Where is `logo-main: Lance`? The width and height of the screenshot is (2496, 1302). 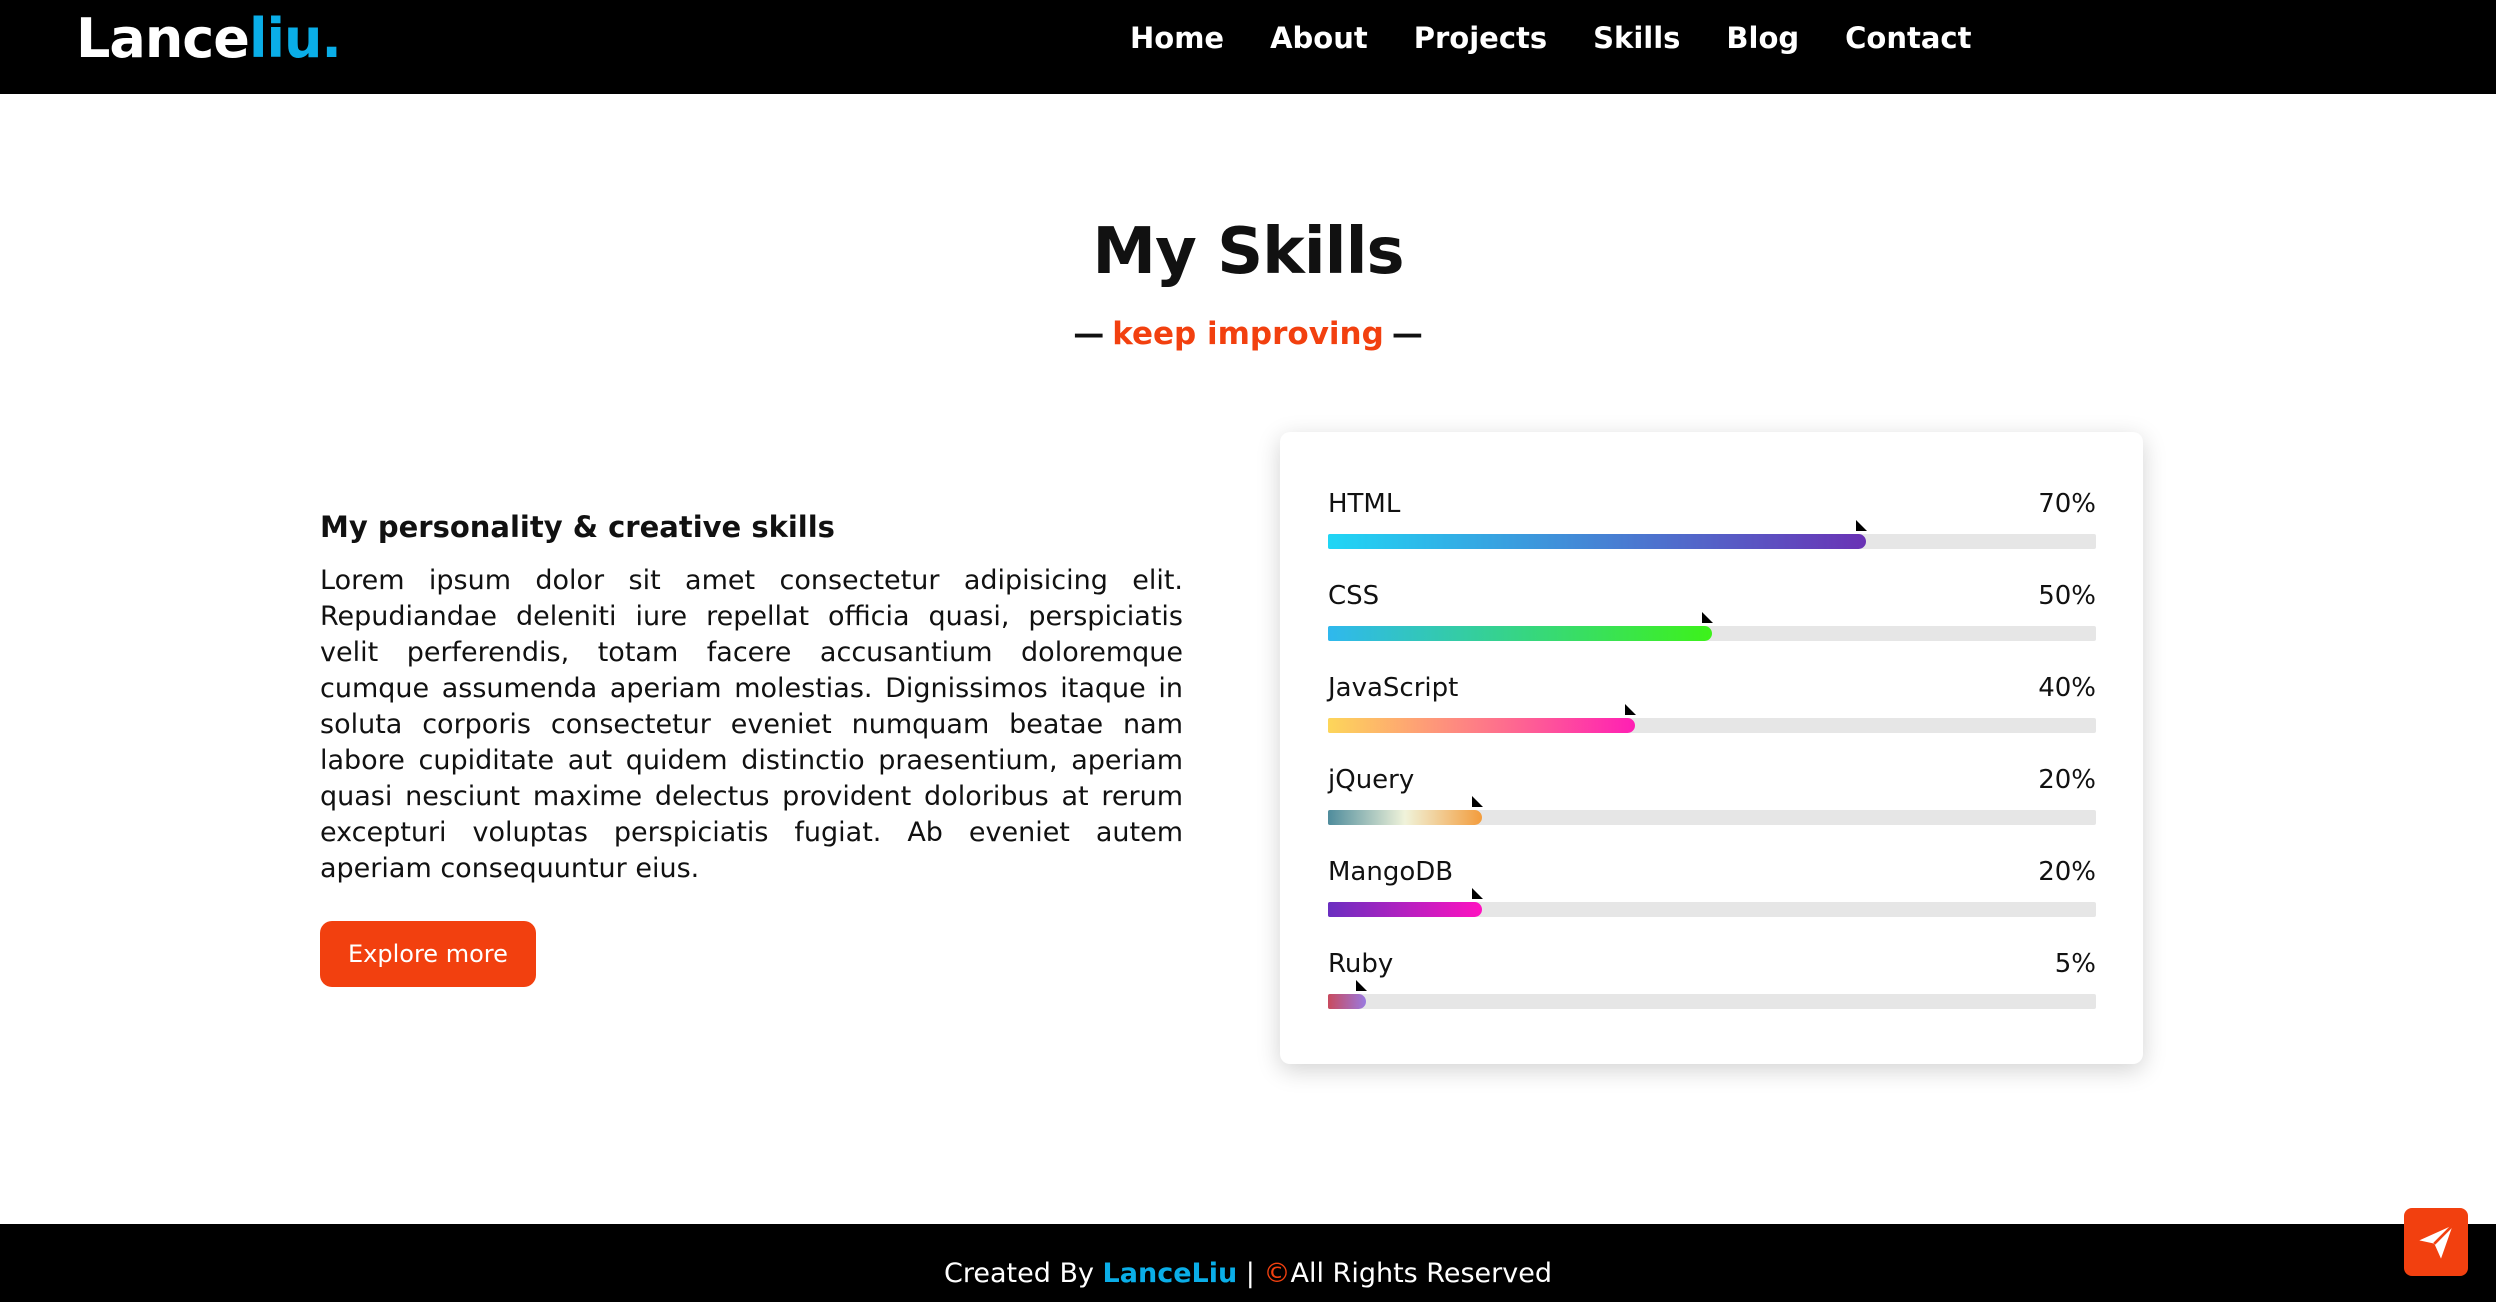 logo-main: Lance is located at coordinates (163, 38).